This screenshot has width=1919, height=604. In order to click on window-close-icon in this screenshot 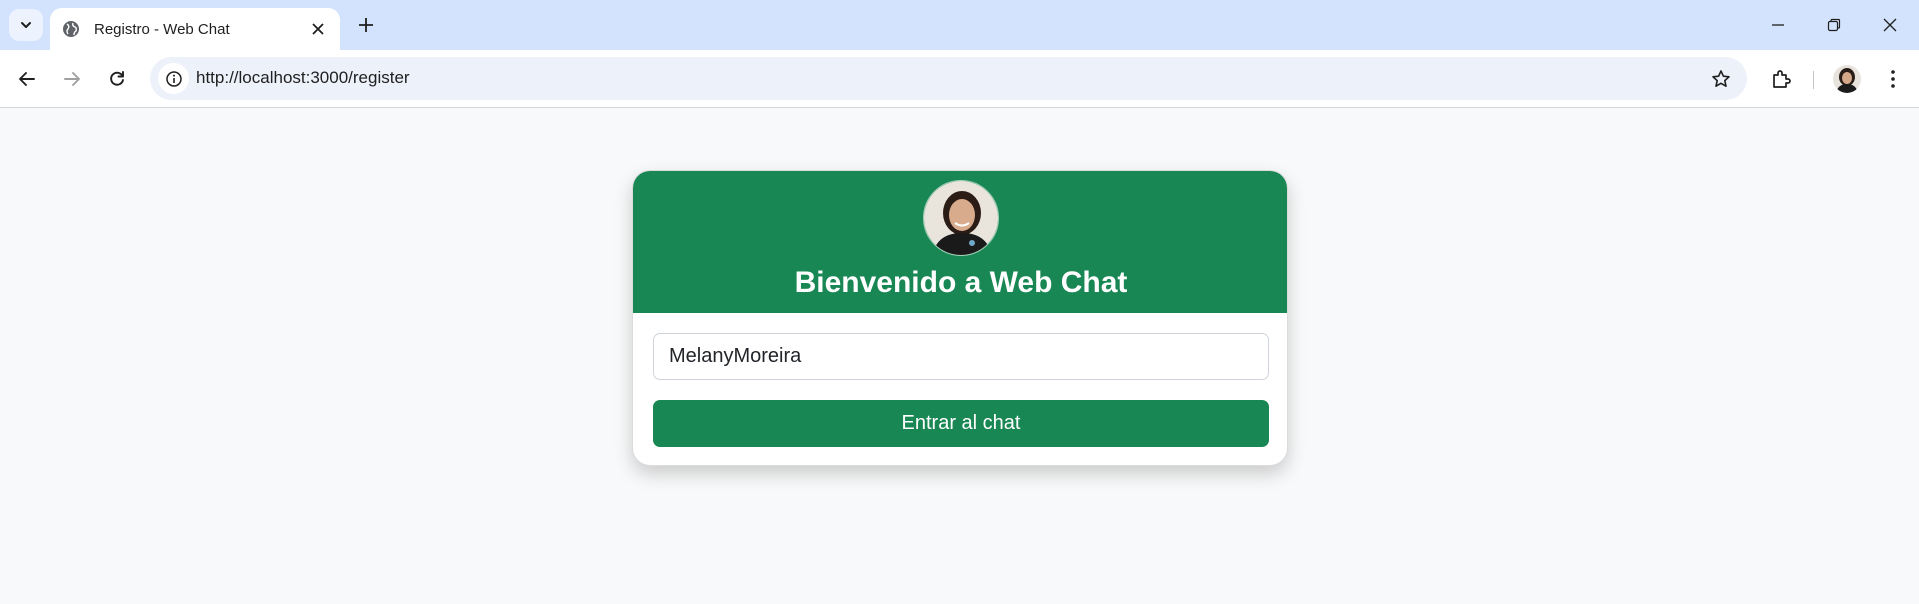, I will do `click(1890, 25)`.